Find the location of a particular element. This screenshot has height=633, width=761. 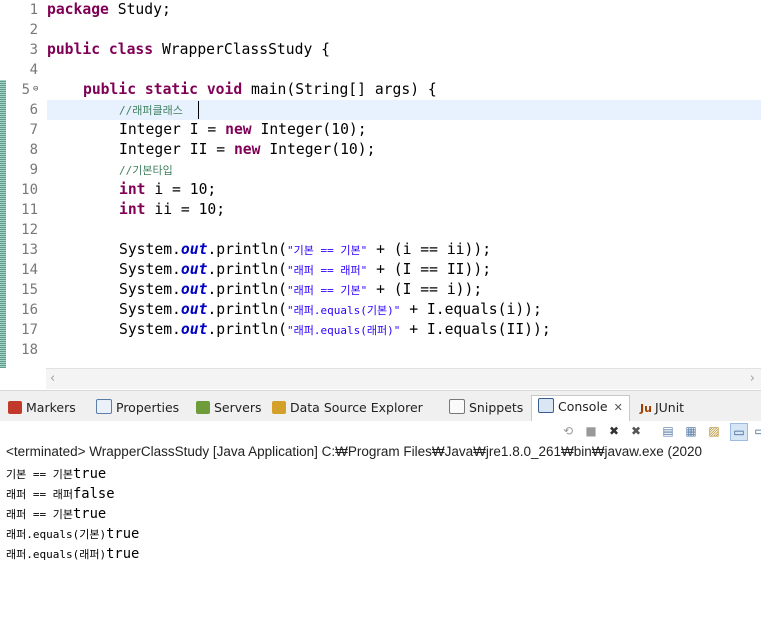

remove-launch-icon: ✖ is located at coordinates (614, 431).